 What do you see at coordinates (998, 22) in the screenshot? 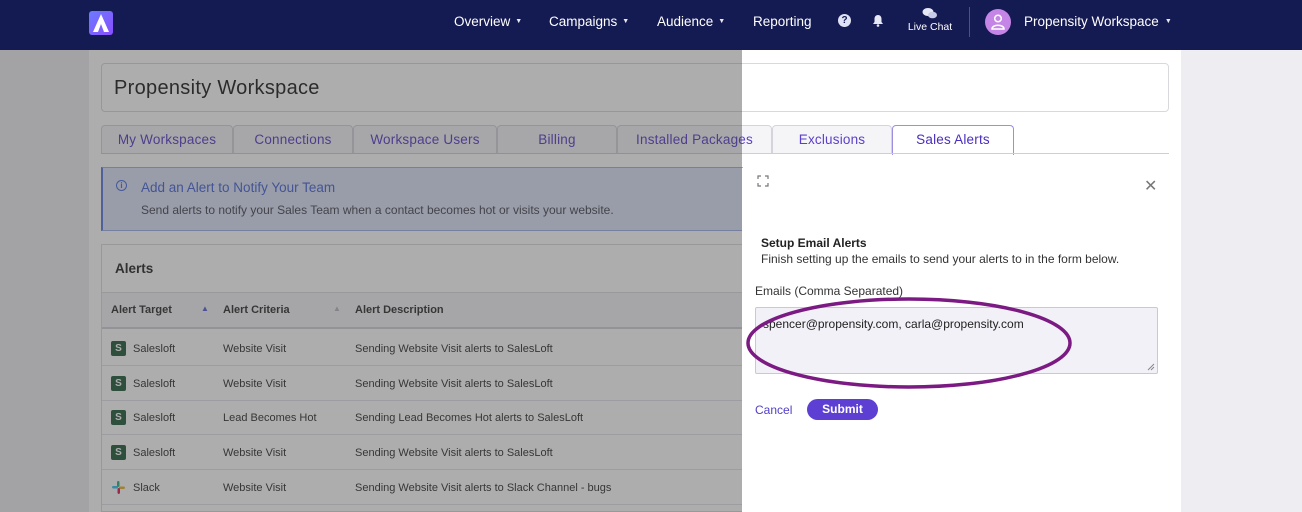
I see `avatar` at bounding box center [998, 22].